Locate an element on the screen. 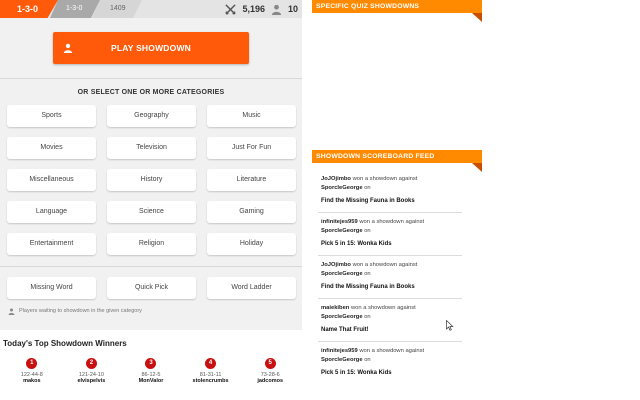 The width and height of the screenshot is (640, 400). points-value: 5,196 is located at coordinates (253, 9).